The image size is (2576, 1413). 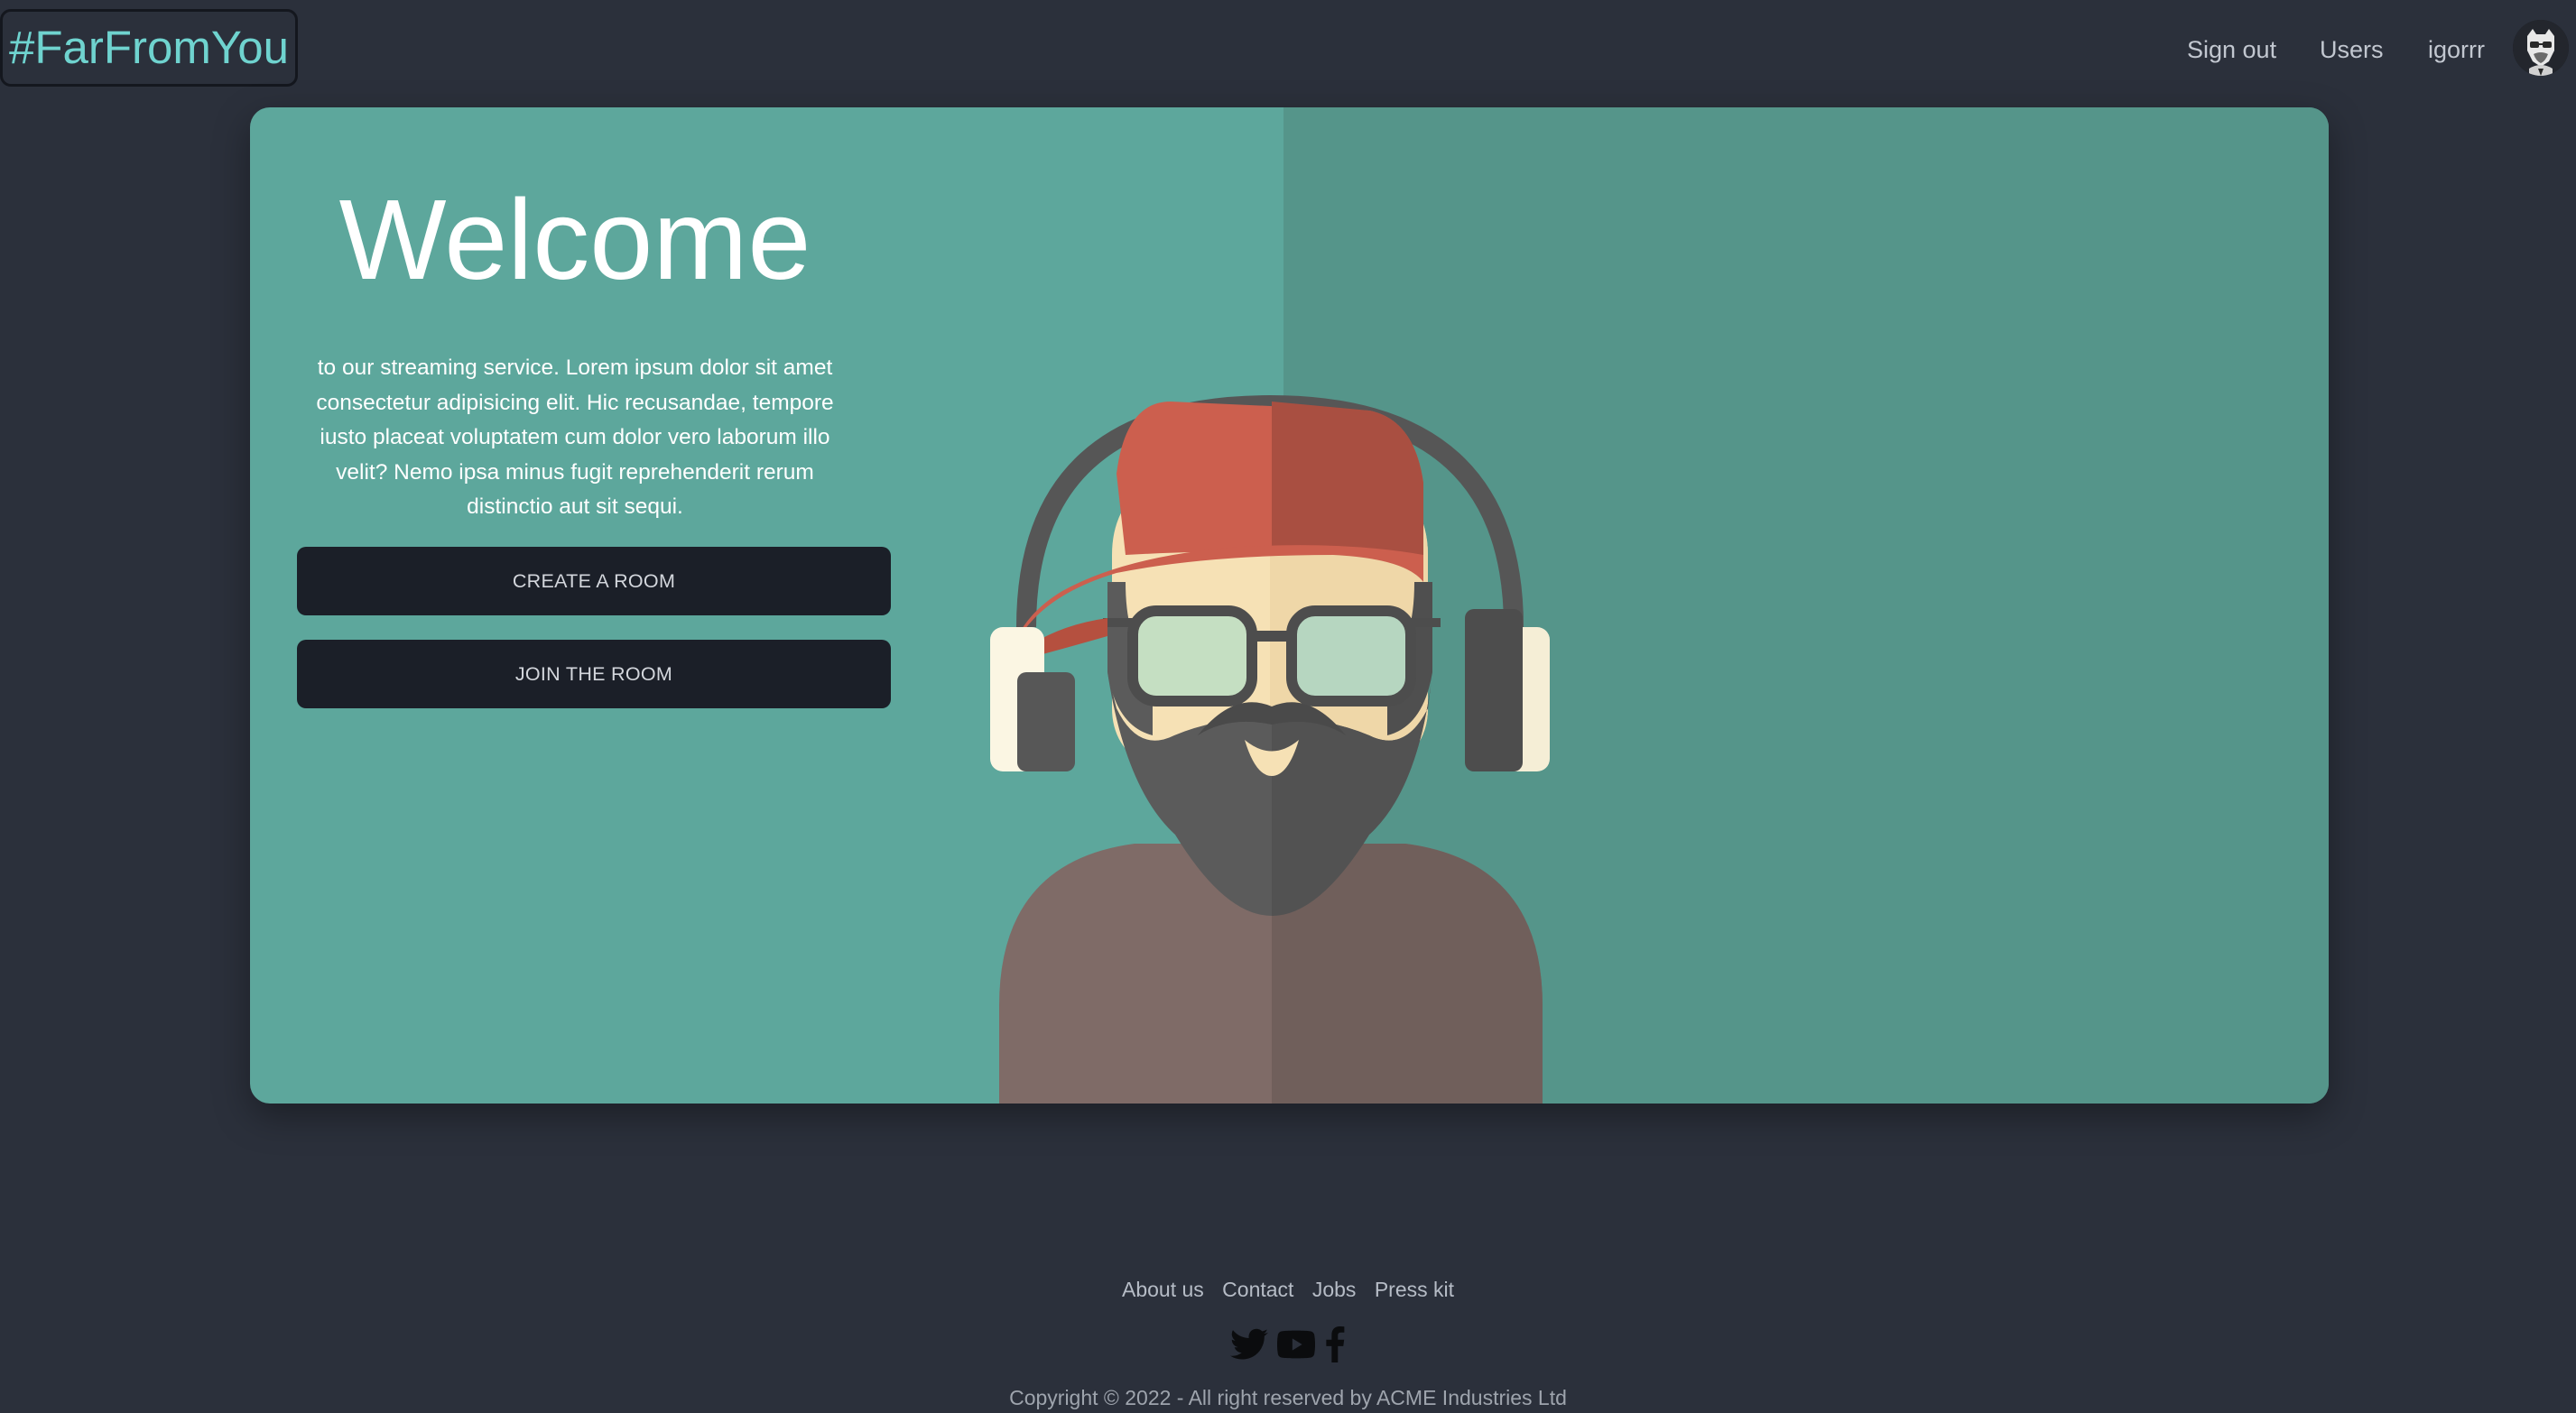 What do you see at coordinates (1249, 1344) in the screenshot?
I see `twitter-icon` at bounding box center [1249, 1344].